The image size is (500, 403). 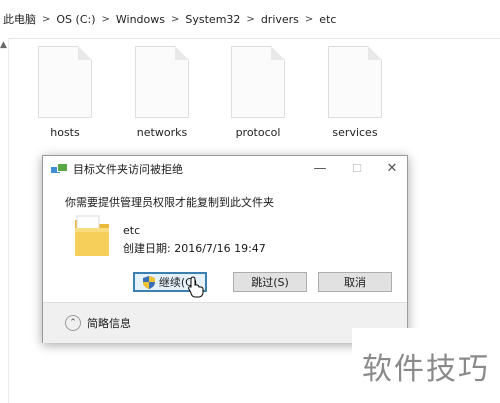 What do you see at coordinates (75, 19) in the screenshot?
I see `breadcrumb-os-c: OS (C:)` at bounding box center [75, 19].